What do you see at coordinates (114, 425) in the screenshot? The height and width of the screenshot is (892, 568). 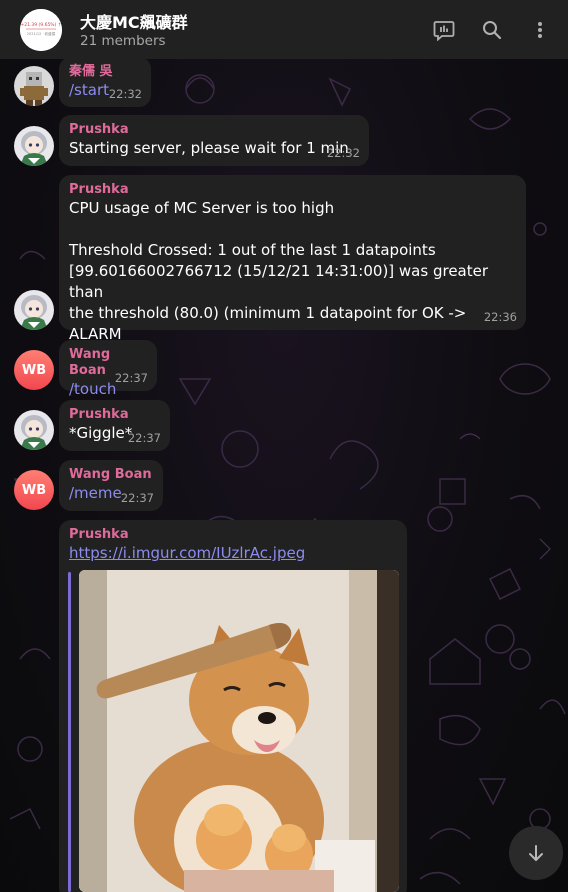 I see `message-bubble: Prushka *Giggle* 22:37` at bounding box center [114, 425].